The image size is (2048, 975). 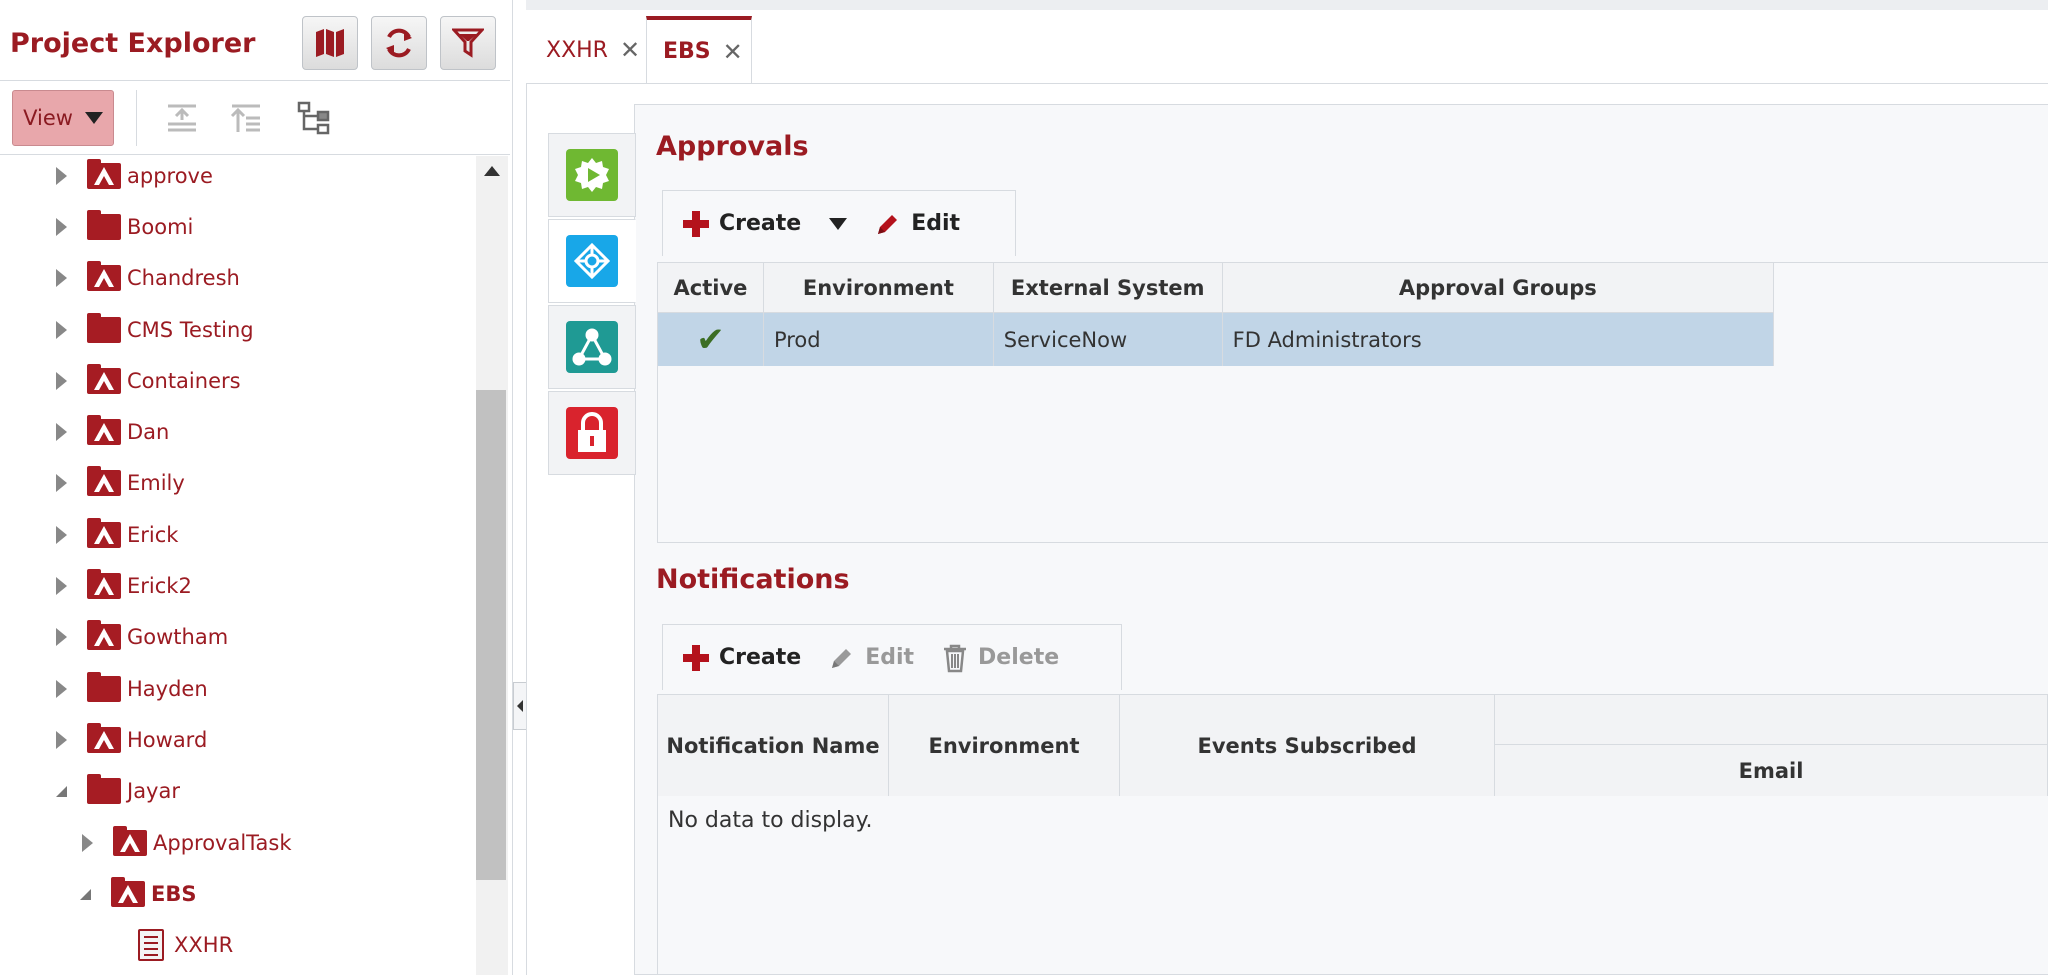 What do you see at coordinates (148, 381) in the screenshot?
I see `tree-item-containers: Containers` at bounding box center [148, 381].